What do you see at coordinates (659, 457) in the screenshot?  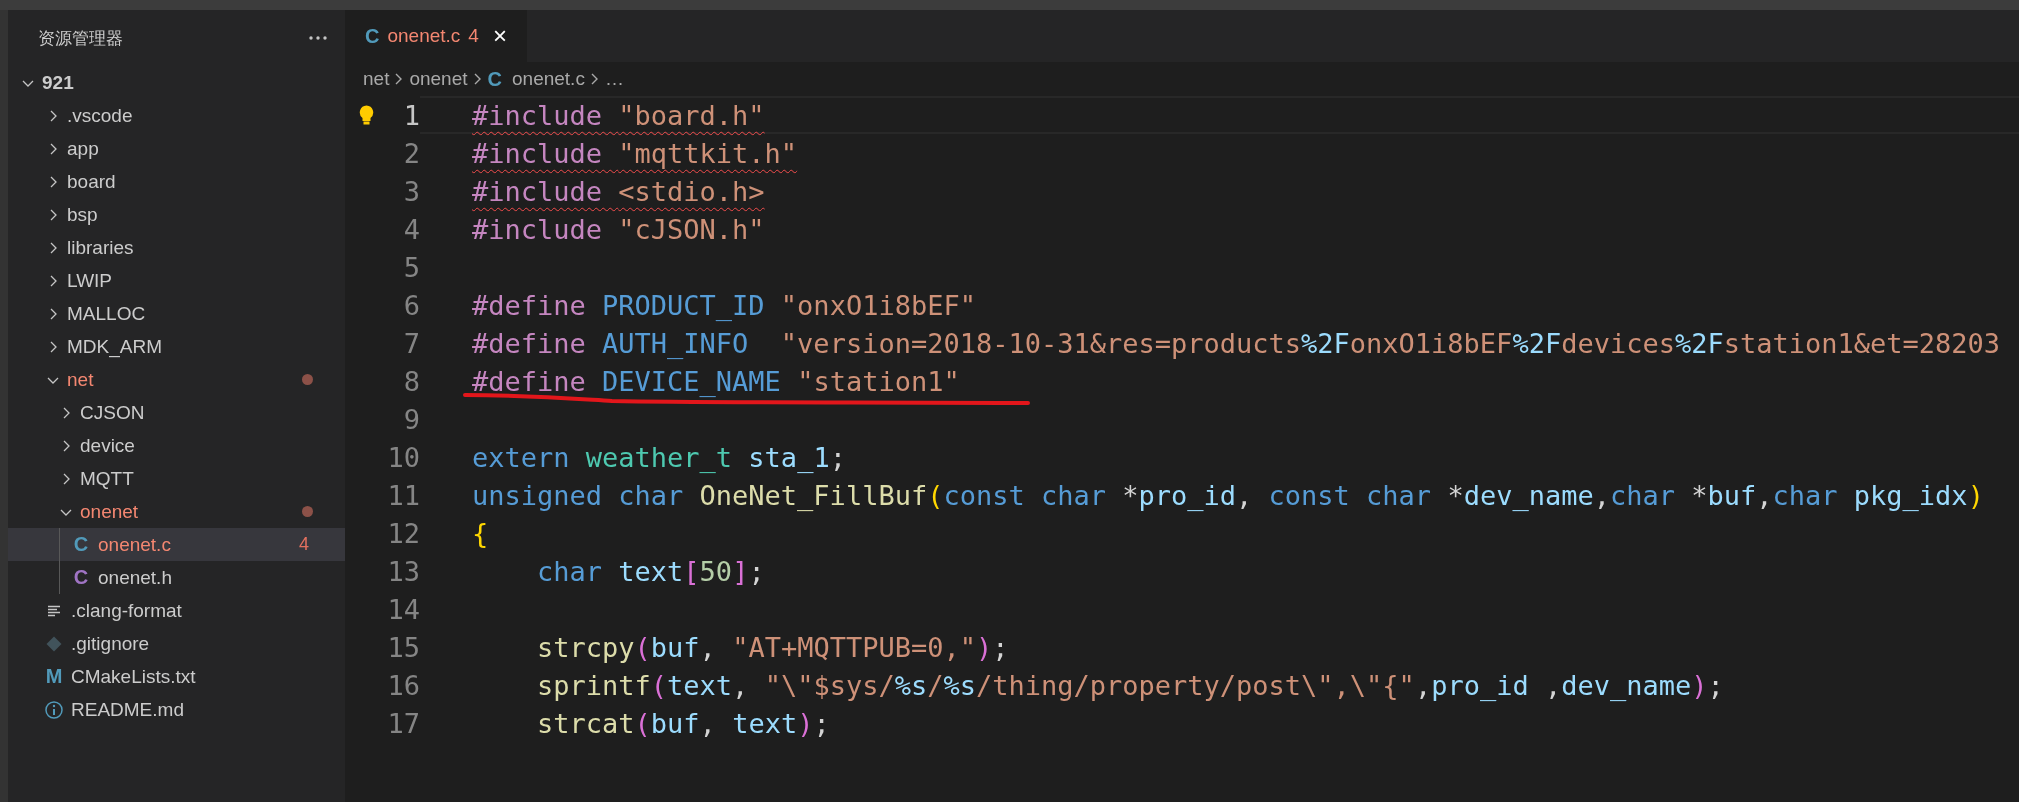 I see `code-line: extern weather_t sta_1;` at bounding box center [659, 457].